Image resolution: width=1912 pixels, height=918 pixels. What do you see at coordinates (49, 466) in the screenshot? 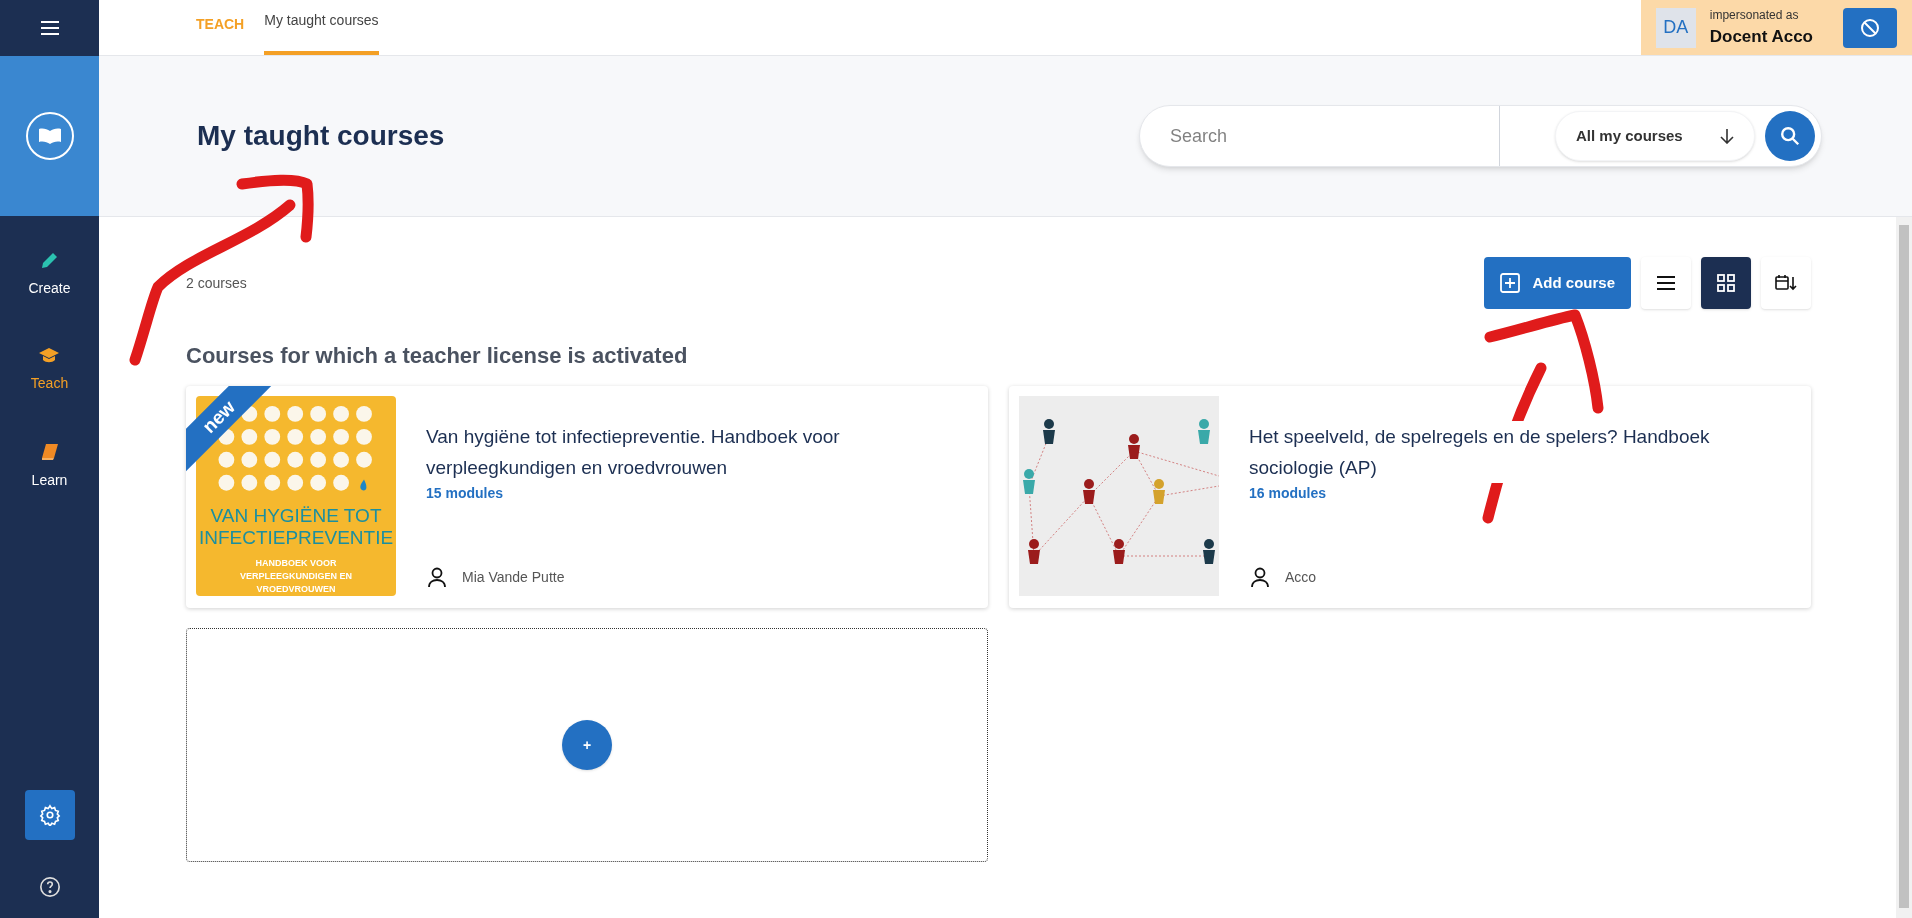
I see `sidebar-item: Learn` at bounding box center [49, 466].